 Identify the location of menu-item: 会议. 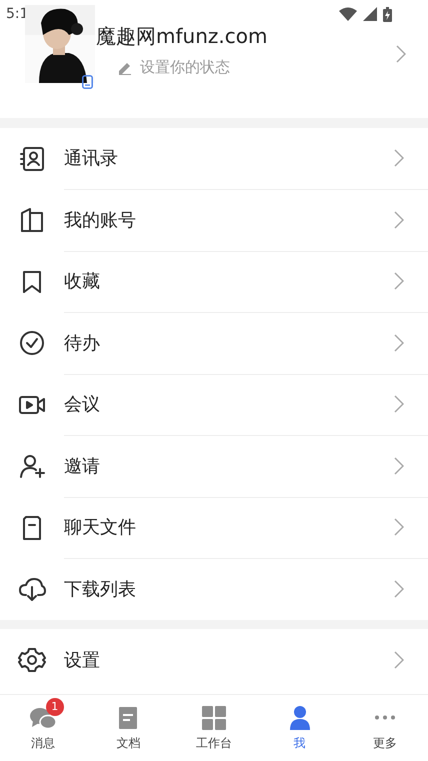
(214, 405).